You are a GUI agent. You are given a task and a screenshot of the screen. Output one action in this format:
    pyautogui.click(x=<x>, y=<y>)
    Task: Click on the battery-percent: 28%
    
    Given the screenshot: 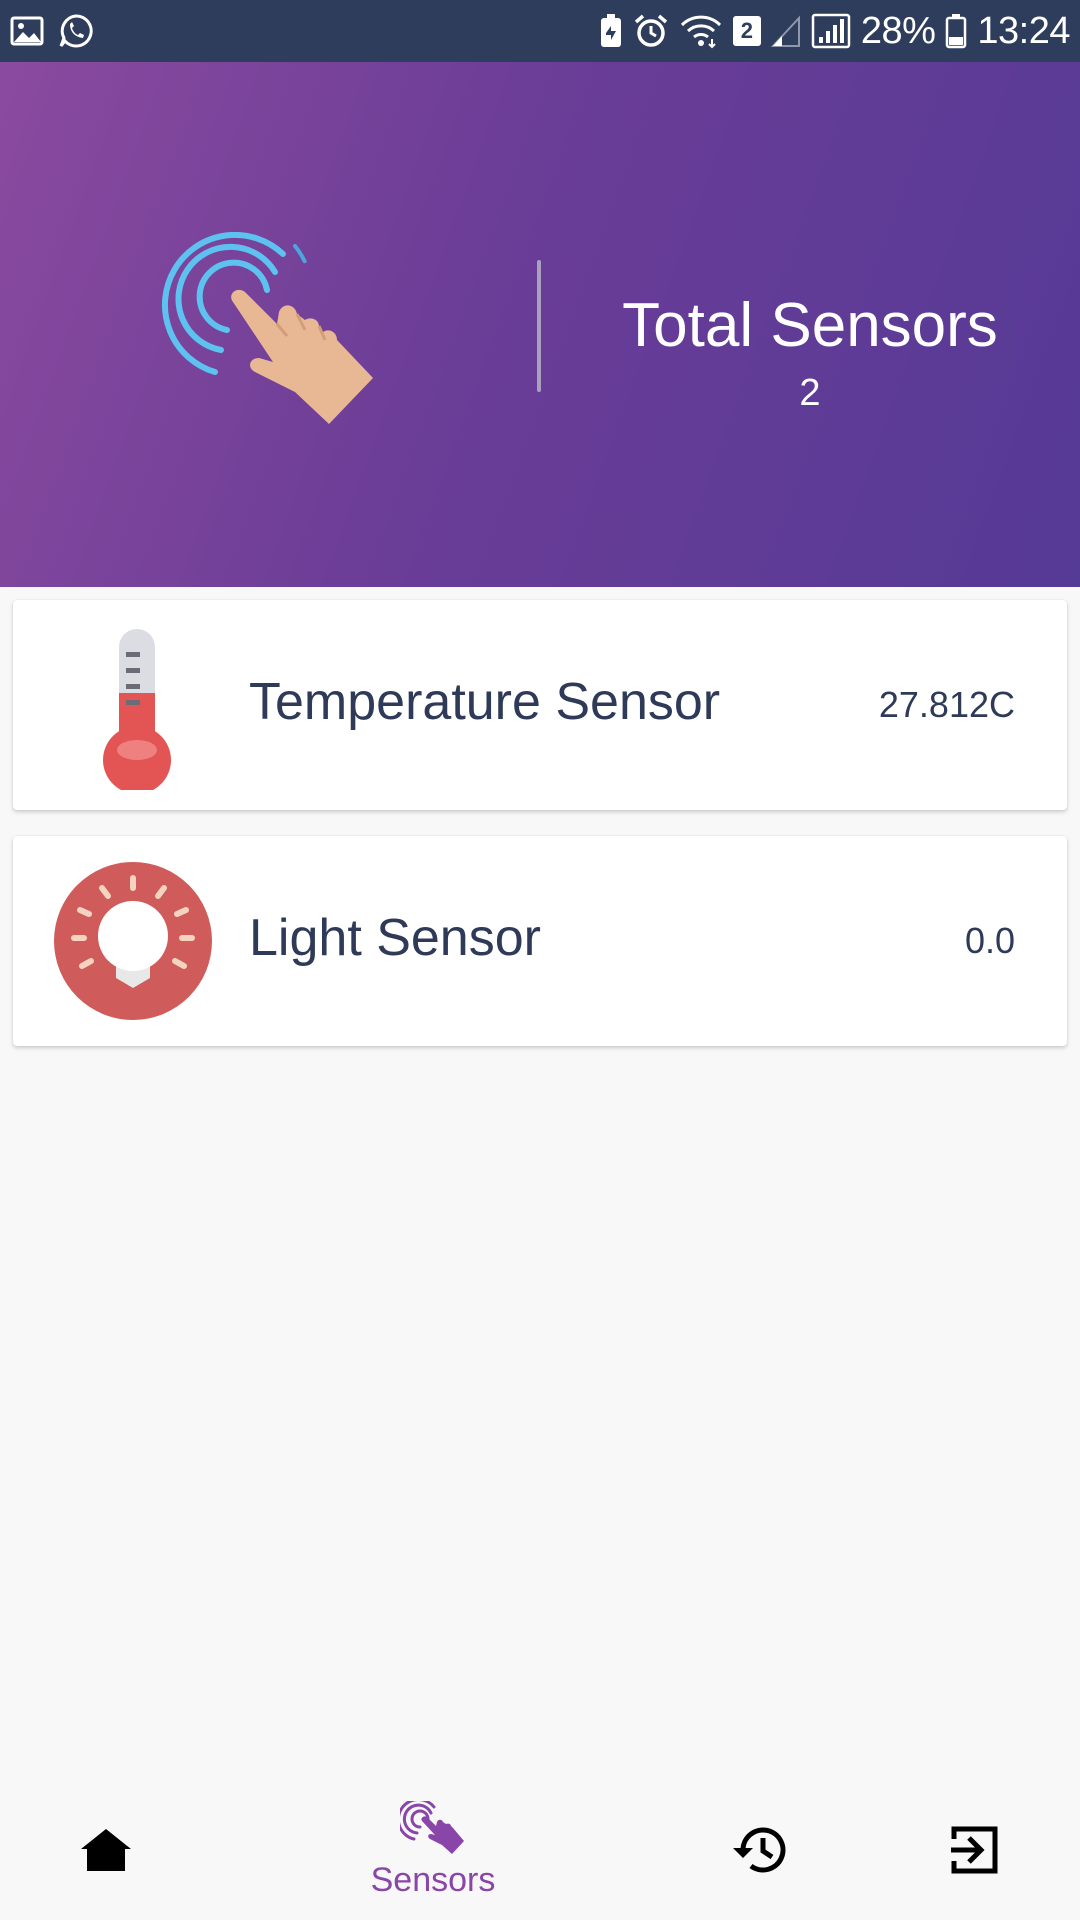 What is the action you would take?
    pyautogui.click(x=898, y=30)
    